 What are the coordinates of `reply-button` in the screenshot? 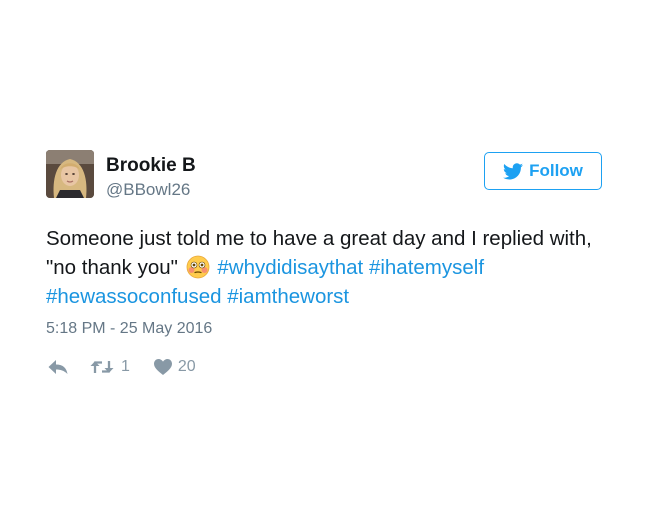 It's located at (58, 367).